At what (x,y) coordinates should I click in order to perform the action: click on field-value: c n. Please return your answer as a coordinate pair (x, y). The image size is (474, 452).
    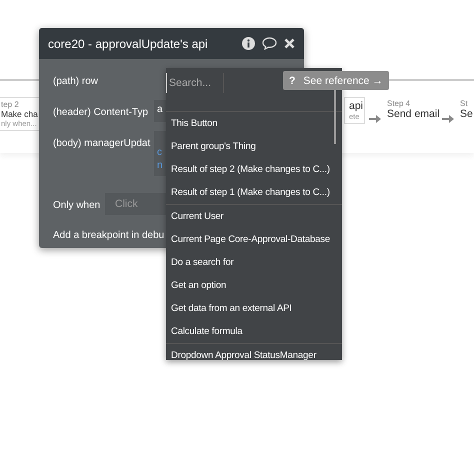
    Looking at the image, I should click on (160, 159).